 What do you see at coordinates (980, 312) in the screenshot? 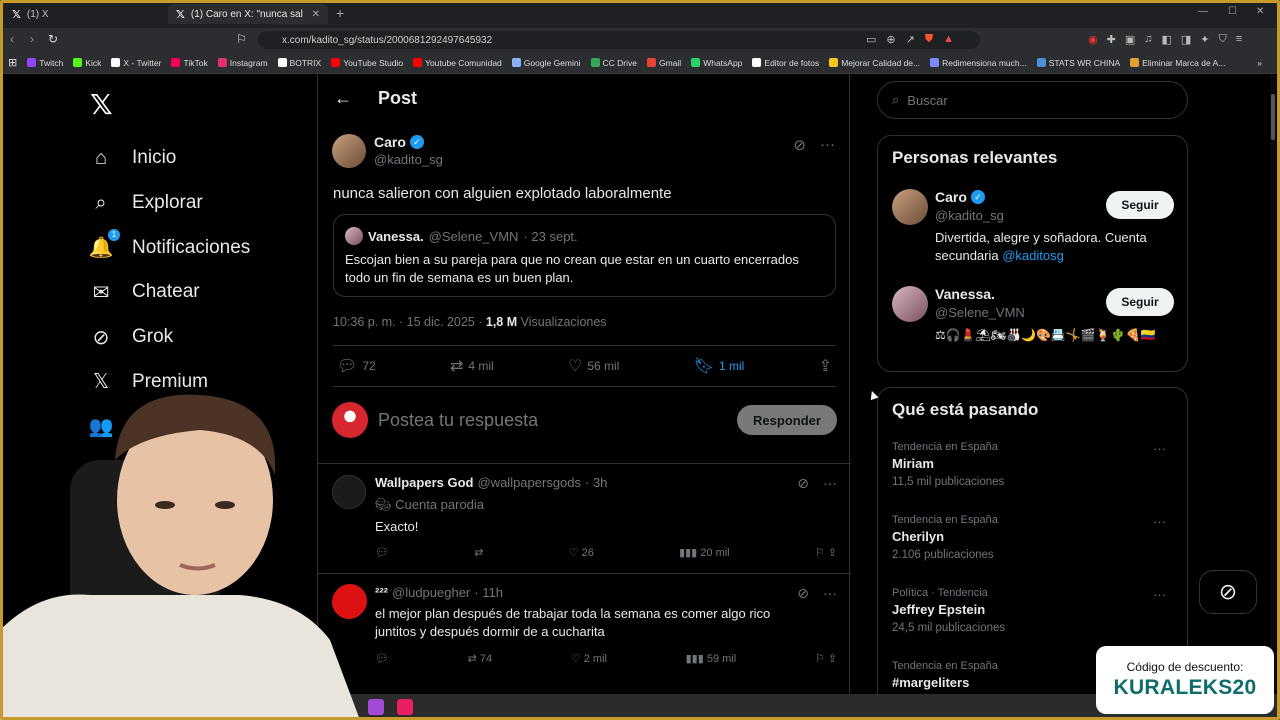
I see `person-handle: @Selene_VMN` at bounding box center [980, 312].